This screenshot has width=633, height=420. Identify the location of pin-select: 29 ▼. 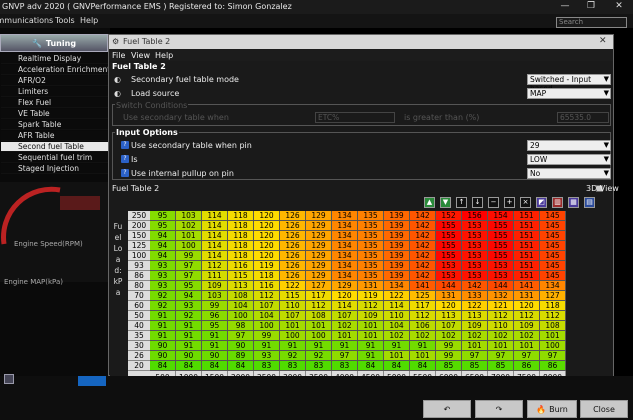
(569, 145).